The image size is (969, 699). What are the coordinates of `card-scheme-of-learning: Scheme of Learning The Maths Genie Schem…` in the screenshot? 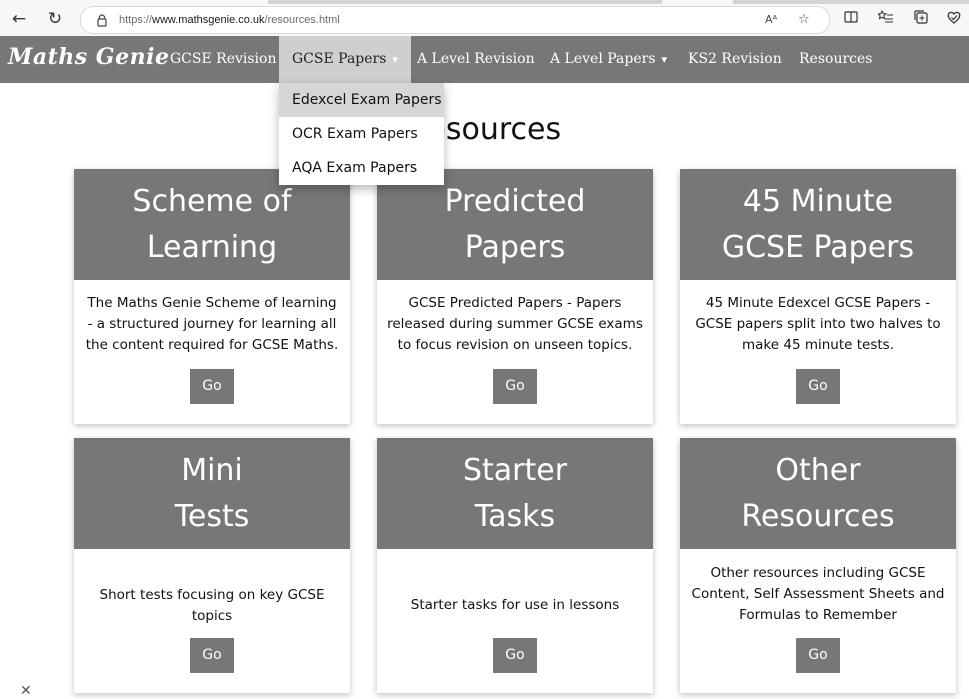 It's located at (212, 296).